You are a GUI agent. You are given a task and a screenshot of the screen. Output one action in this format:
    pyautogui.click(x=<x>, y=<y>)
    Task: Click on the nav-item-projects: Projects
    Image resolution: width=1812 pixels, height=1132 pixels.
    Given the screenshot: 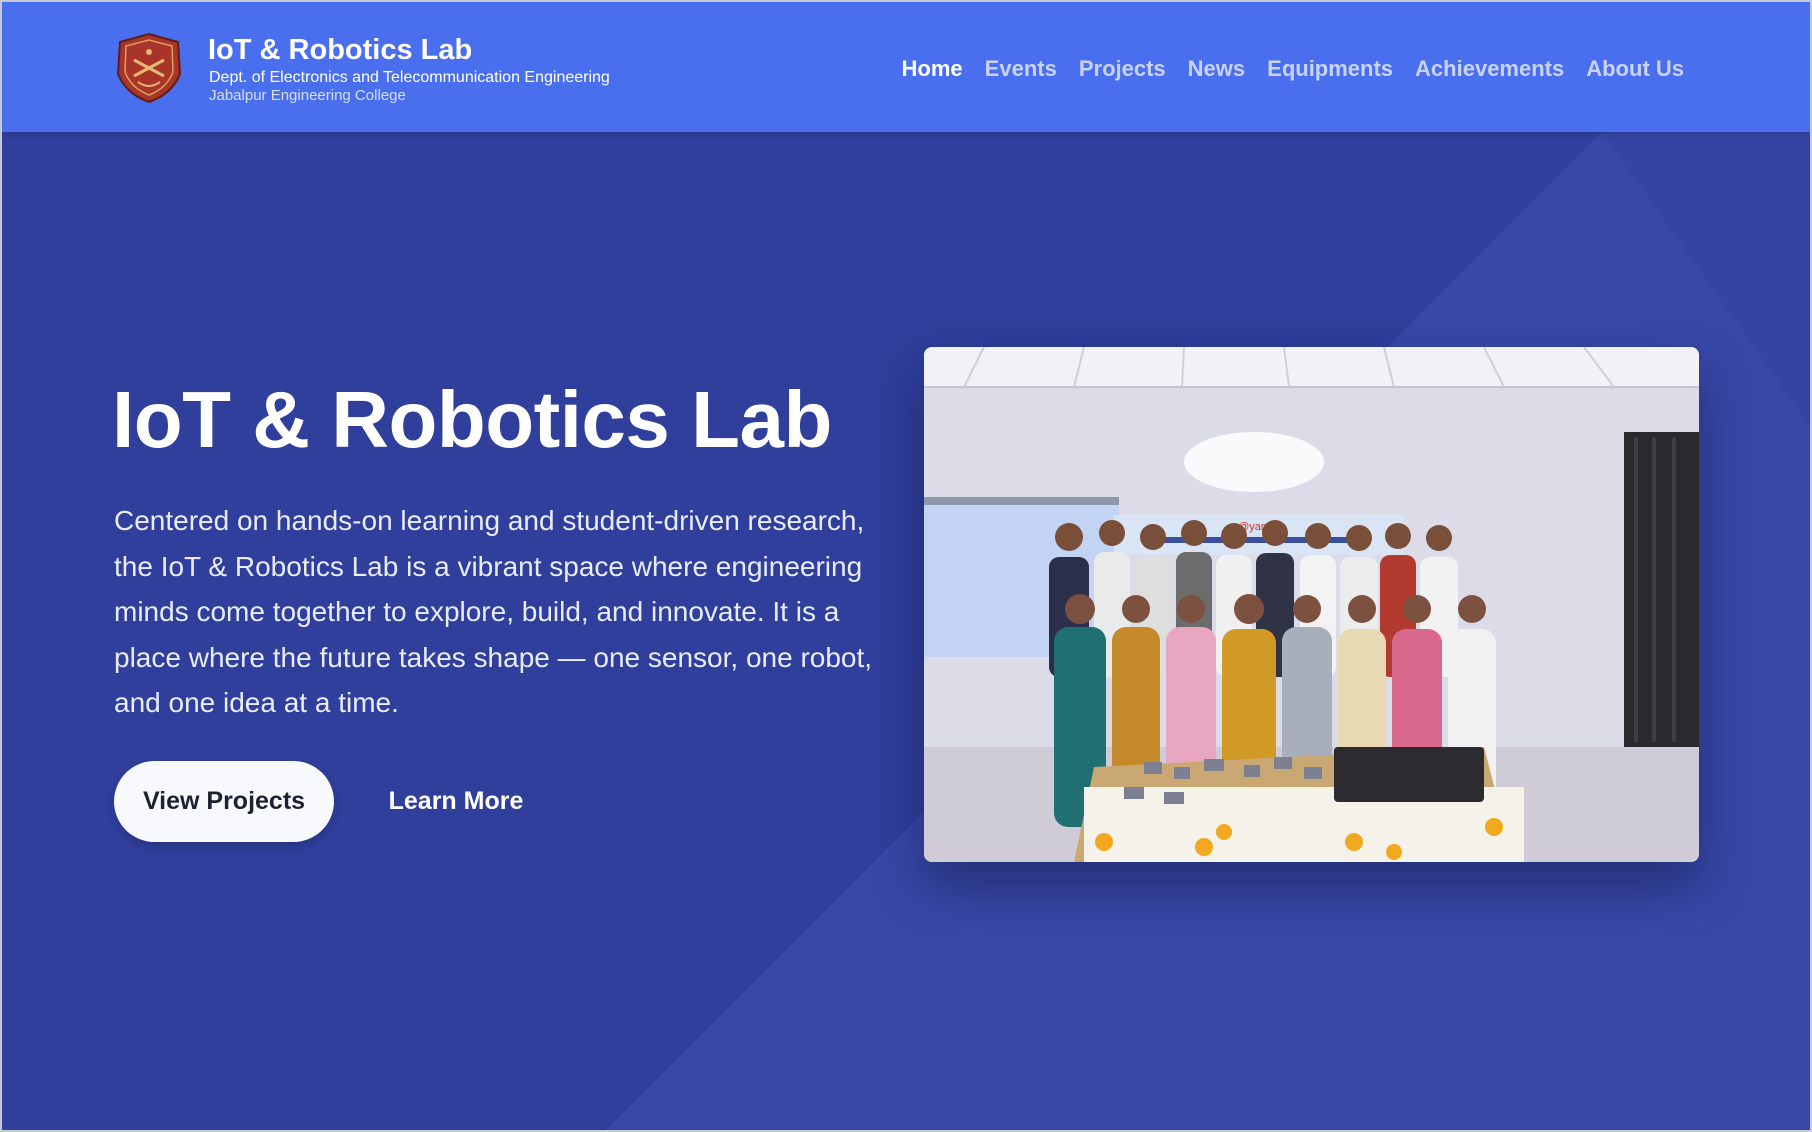 What is the action you would take?
    pyautogui.click(x=1122, y=69)
    